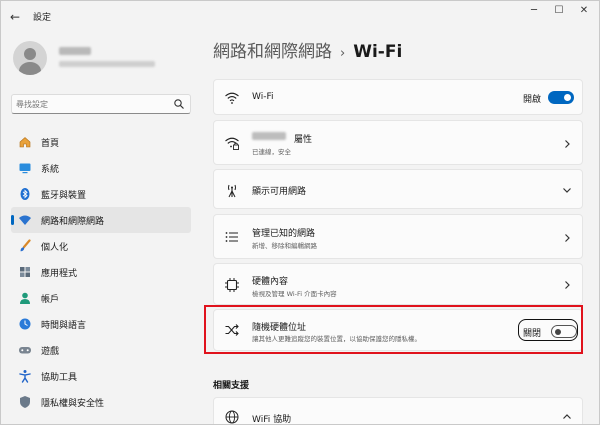 The width and height of the screenshot is (600, 425). What do you see at coordinates (101, 350) in the screenshot?
I see `sidebar-item-gaming: 遊戲` at bounding box center [101, 350].